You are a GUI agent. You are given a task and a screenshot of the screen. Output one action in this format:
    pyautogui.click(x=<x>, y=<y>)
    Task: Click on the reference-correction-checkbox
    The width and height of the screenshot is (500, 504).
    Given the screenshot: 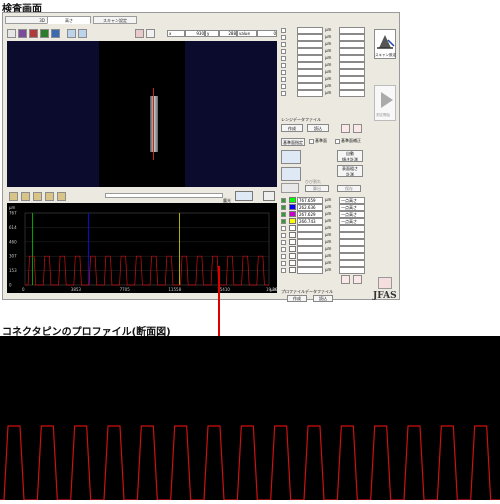 What is the action you would take?
    pyautogui.click(x=337, y=141)
    